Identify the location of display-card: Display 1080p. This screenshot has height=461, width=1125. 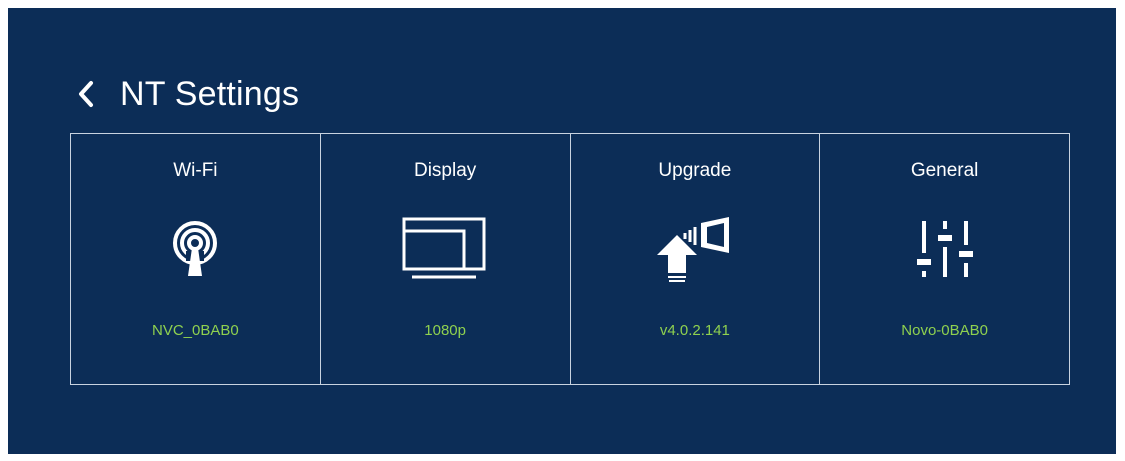
(444, 259).